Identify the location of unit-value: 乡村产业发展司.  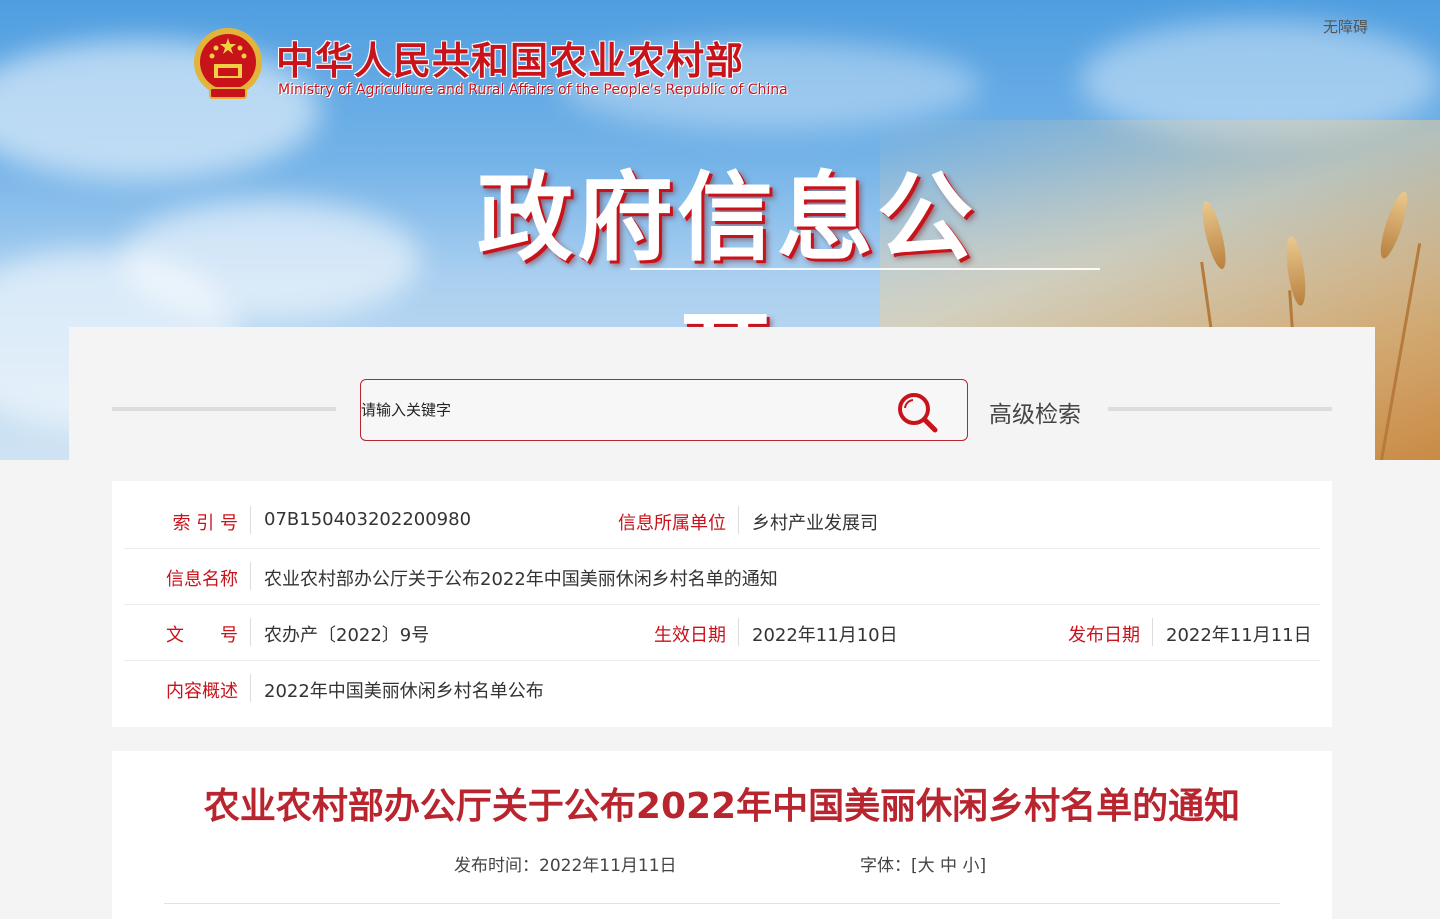
(815, 523).